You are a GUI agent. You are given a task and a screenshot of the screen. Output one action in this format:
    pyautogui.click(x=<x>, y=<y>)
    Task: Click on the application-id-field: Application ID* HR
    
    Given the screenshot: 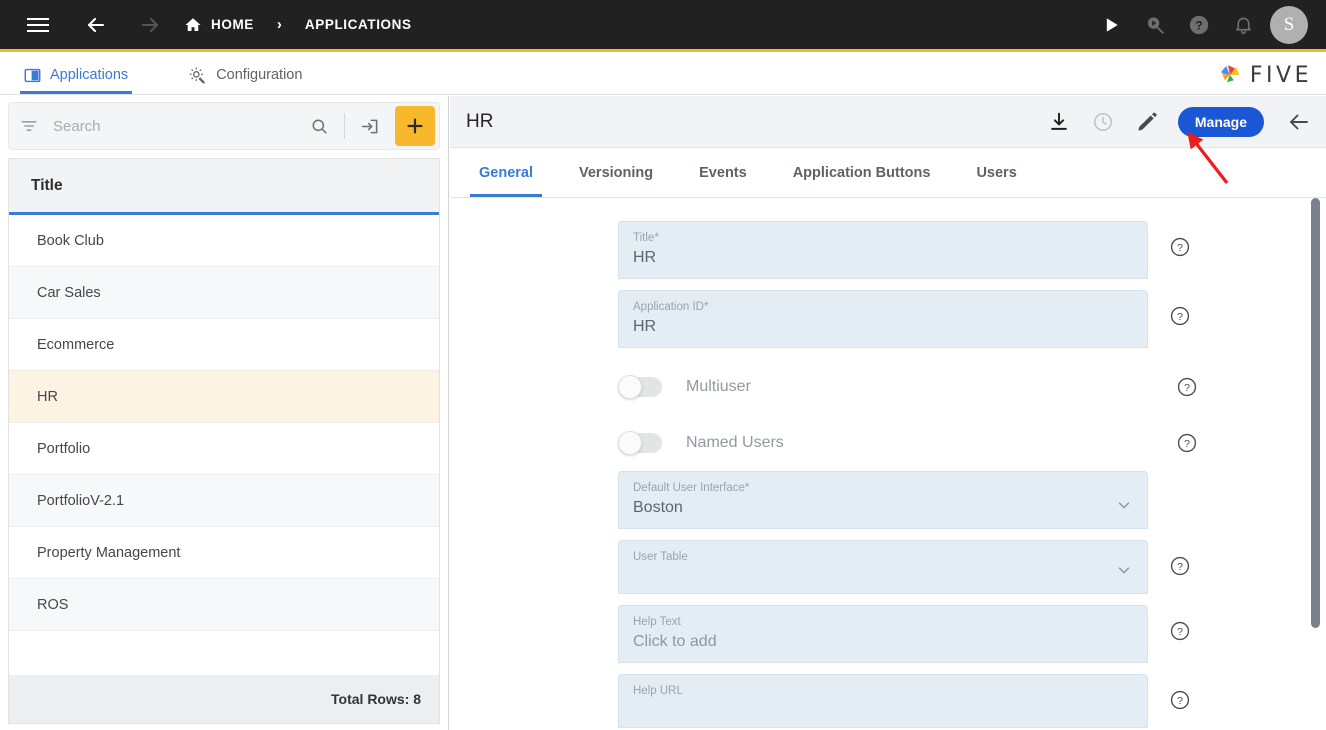 What is the action you would take?
    pyautogui.click(x=883, y=319)
    